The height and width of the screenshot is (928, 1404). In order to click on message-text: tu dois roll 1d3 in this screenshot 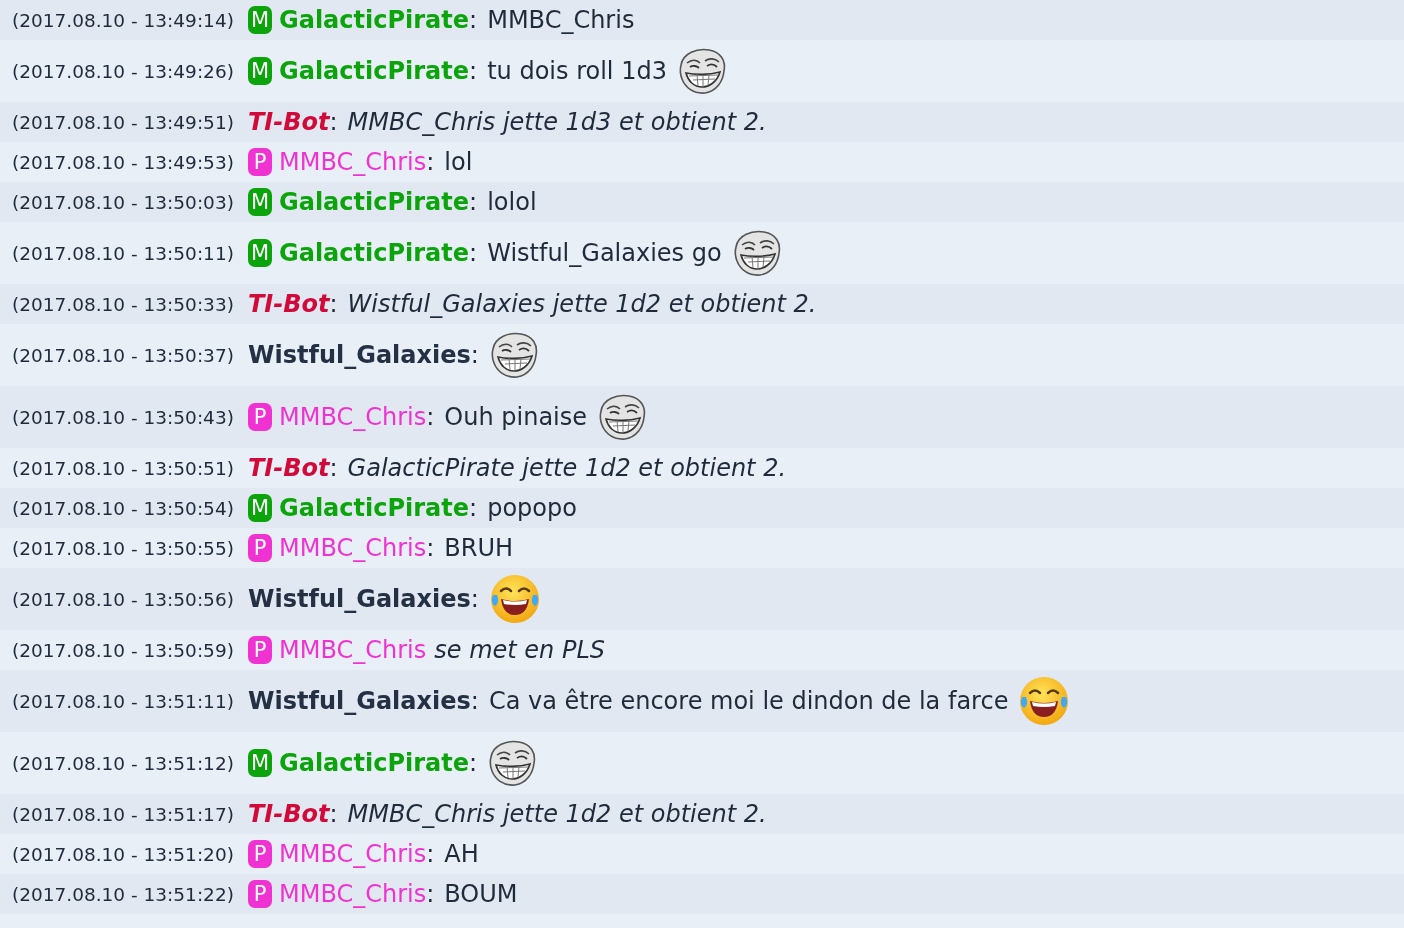, I will do `click(577, 71)`.